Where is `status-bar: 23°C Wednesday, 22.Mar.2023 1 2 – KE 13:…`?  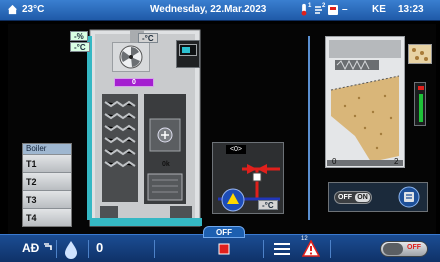 status-bar: 23°C Wednesday, 22.Mar.2023 1 2 – KE 13:… is located at coordinates (220, 10).